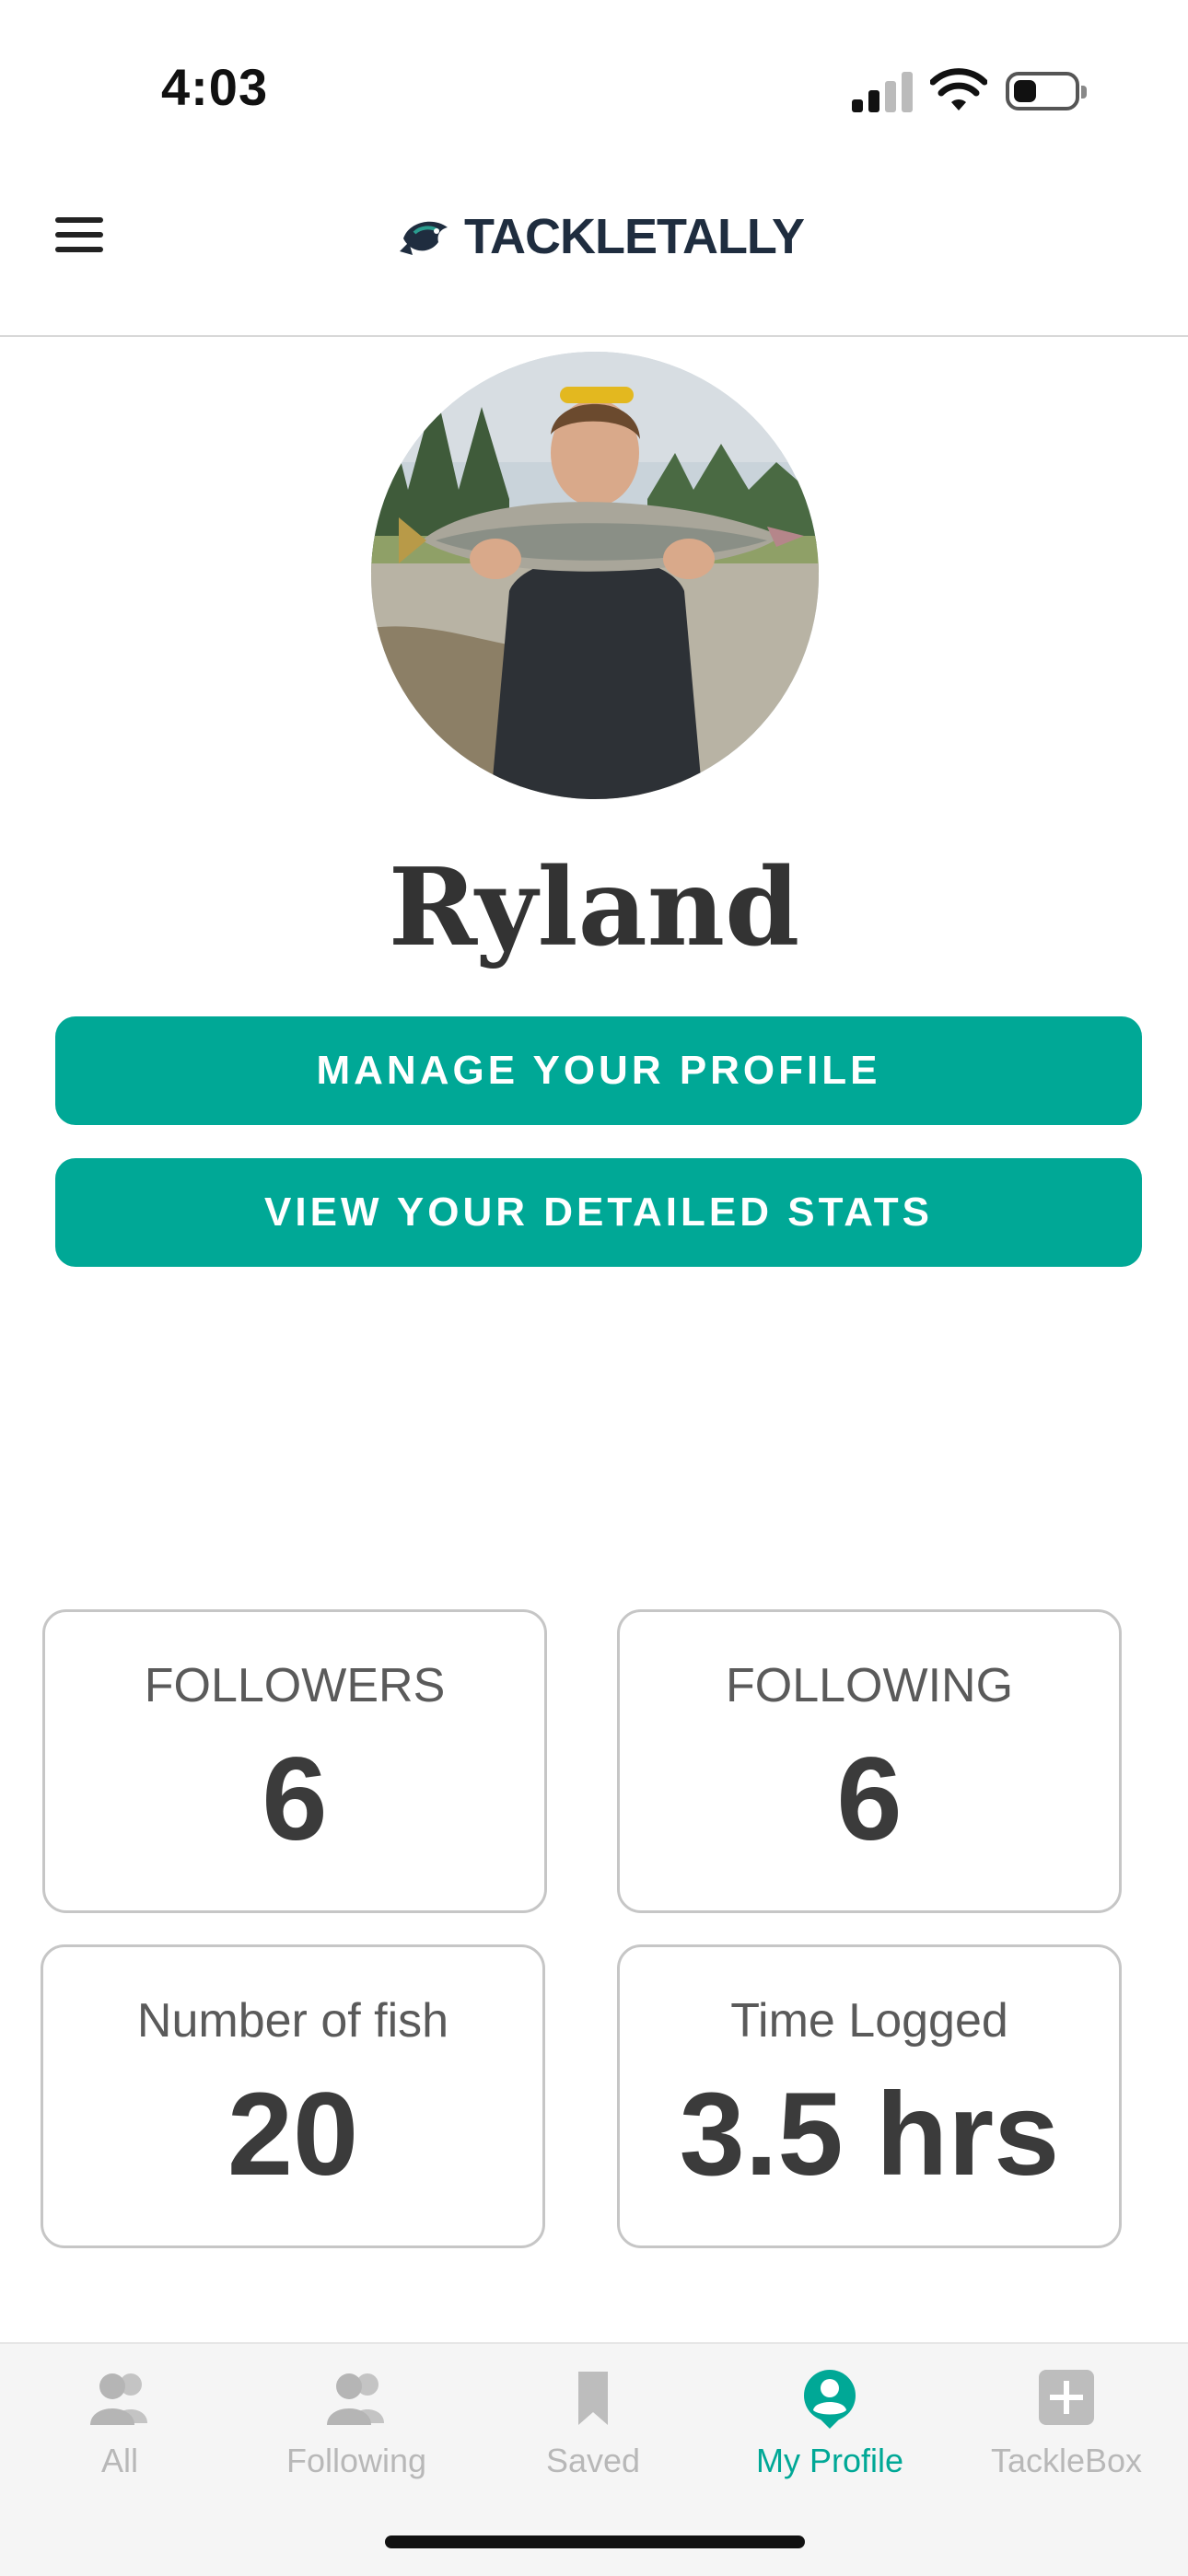  What do you see at coordinates (869, 1799) in the screenshot?
I see `following-count: 6` at bounding box center [869, 1799].